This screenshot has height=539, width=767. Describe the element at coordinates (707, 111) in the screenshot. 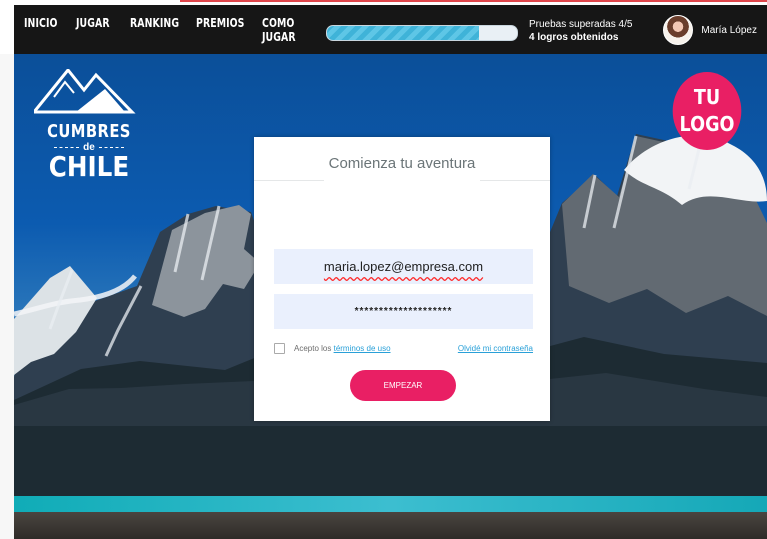

I see `custom-logo-badge: TU LOGO` at that location.